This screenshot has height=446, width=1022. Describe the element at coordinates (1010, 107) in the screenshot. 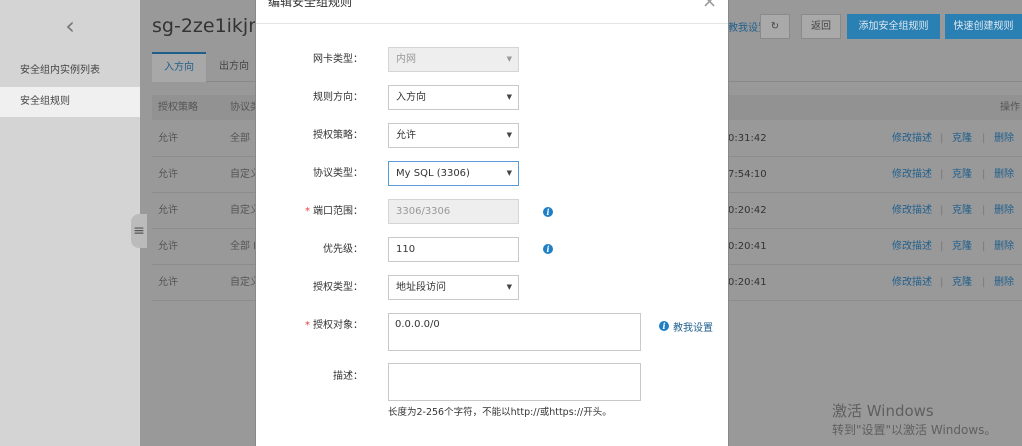

I see `column-header-actions: 操作` at that location.